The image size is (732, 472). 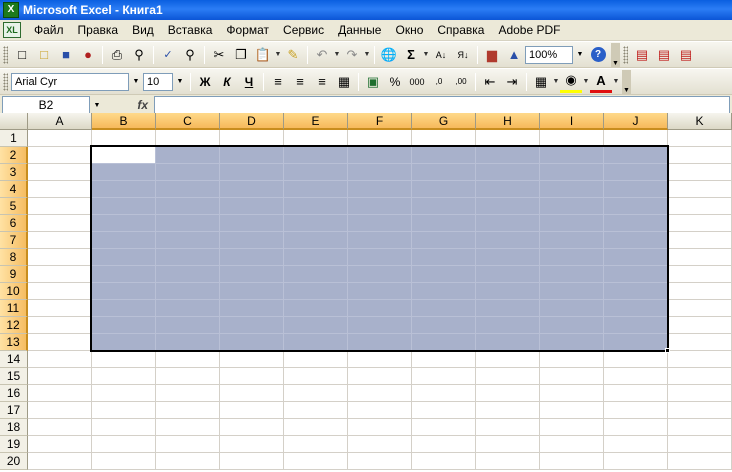 I want to click on font-name-input: Arial Cyr, so click(x=70, y=81).